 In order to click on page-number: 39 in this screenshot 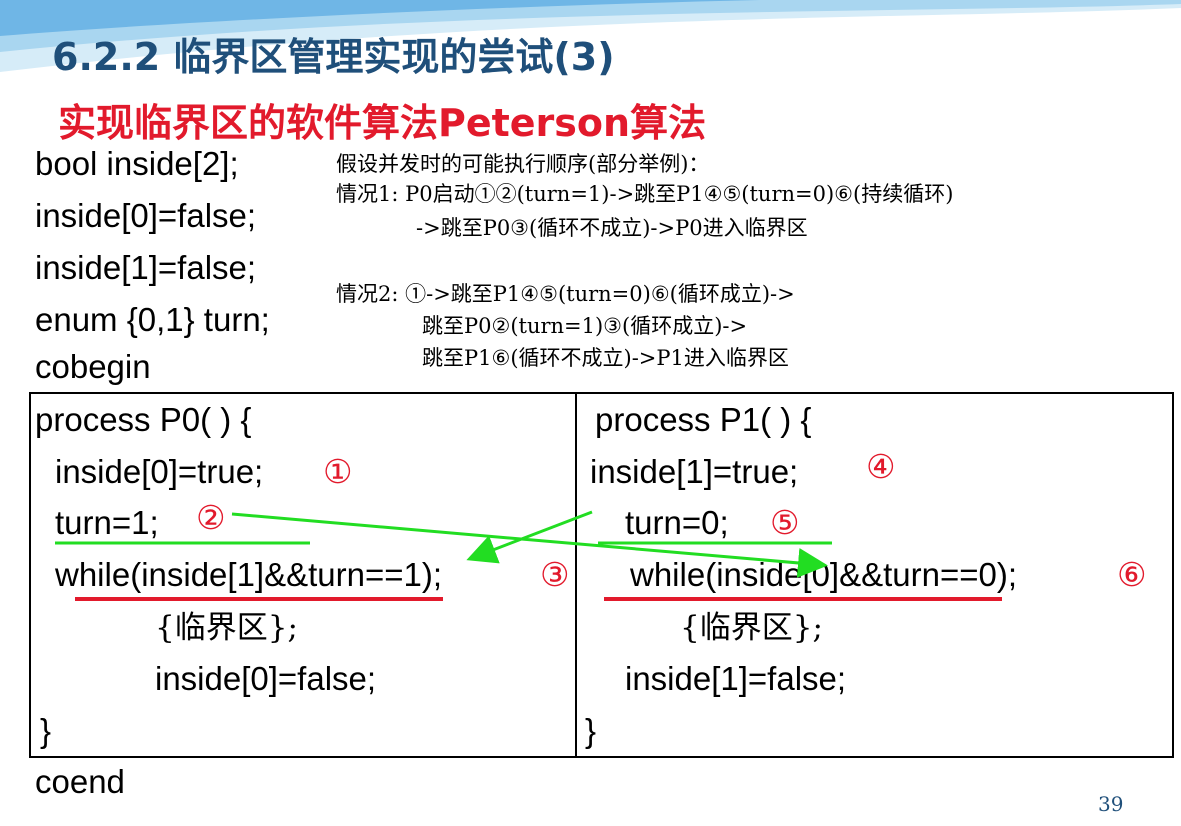, I will do `click(1111, 804)`.